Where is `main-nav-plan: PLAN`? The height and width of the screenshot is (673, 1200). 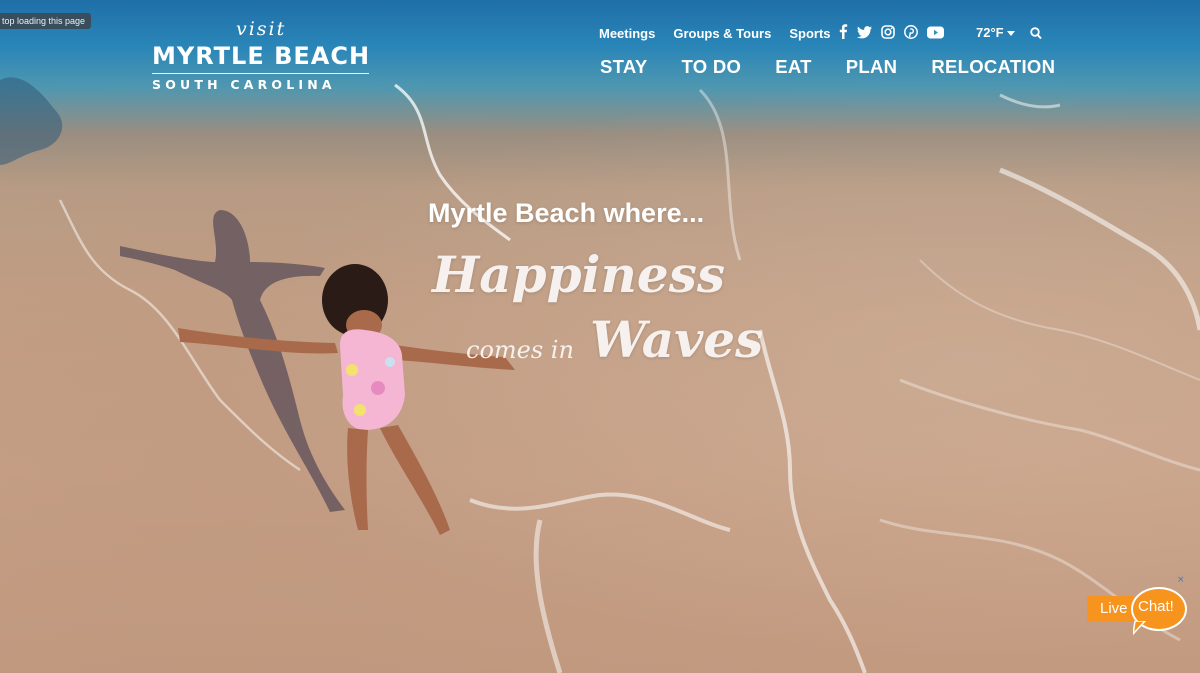 main-nav-plan: PLAN is located at coordinates (872, 67).